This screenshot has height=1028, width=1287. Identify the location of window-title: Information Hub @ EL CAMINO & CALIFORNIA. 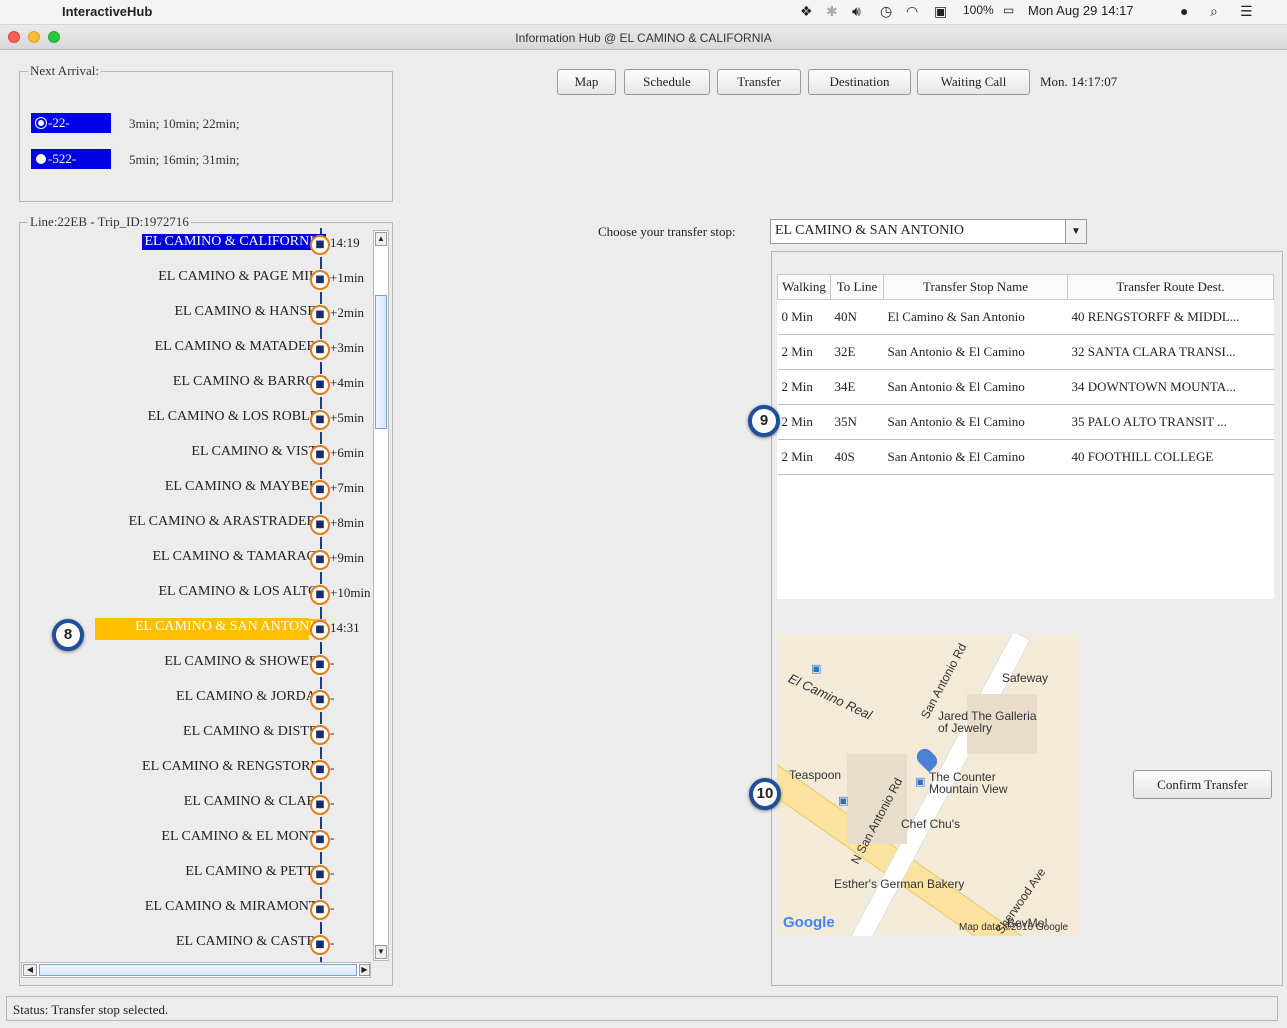
(643, 38).